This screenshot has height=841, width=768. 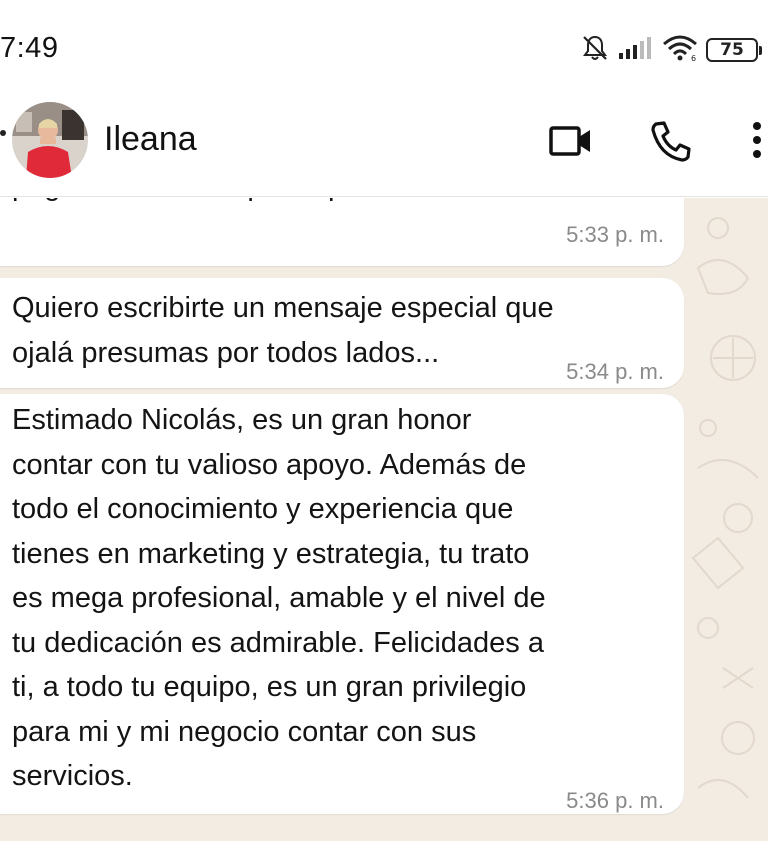 I want to click on chat-header: Ileana, so click(x=384, y=143).